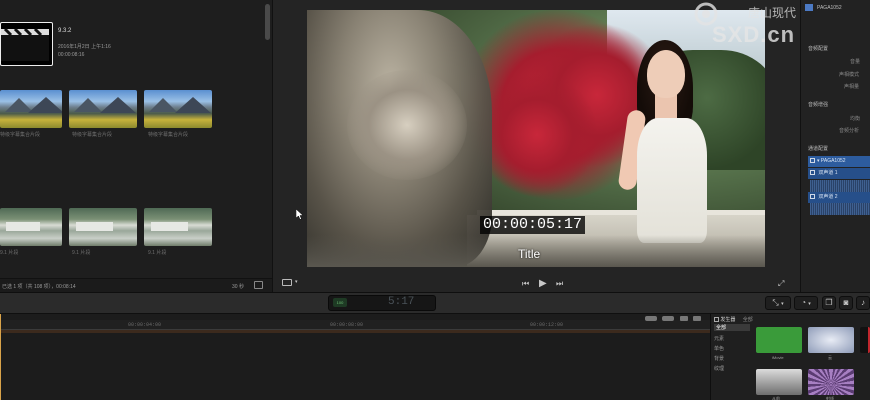  I want to click on photo-button: ◙, so click(846, 303).